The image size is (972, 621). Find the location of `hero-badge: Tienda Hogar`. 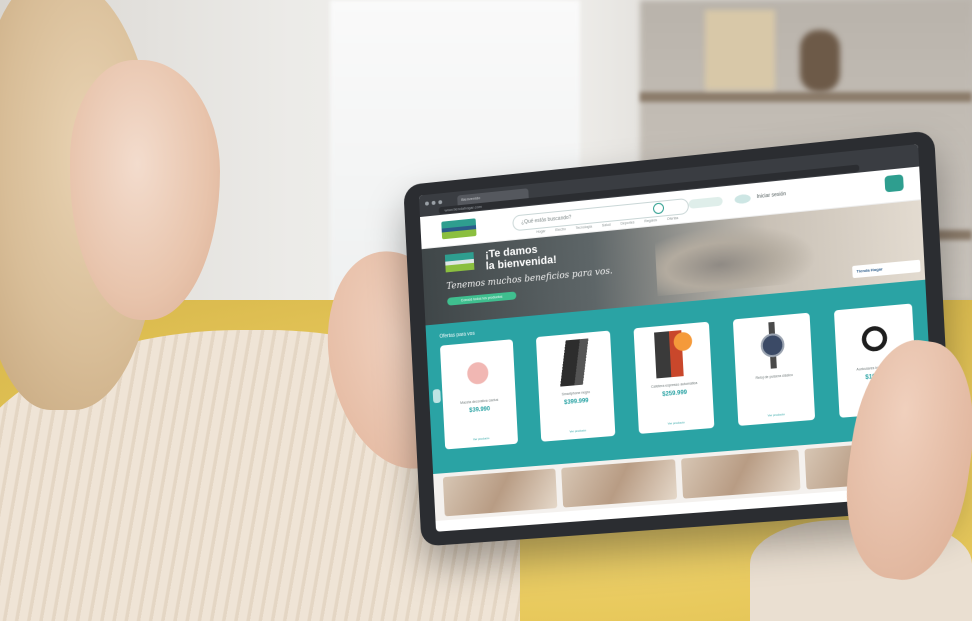

hero-badge: Tienda Hogar is located at coordinates (886, 269).